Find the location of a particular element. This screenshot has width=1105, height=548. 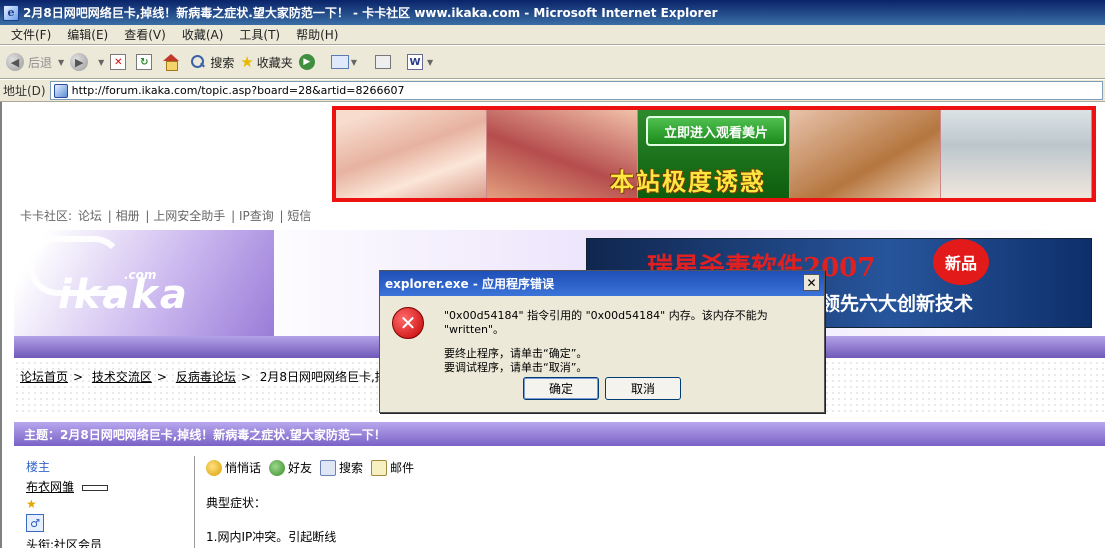

word-icon: W is located at coordinates (414, 62).